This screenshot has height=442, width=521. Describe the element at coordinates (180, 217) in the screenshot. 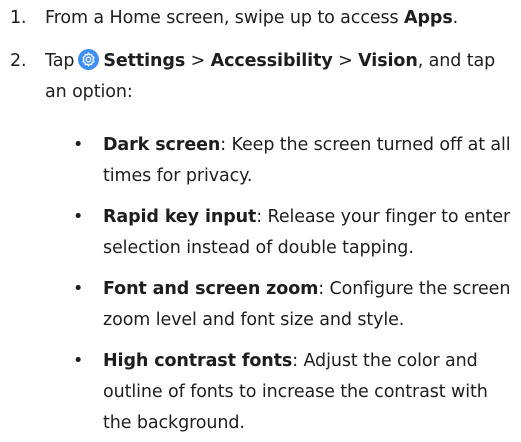

I see `option-title: Rapid key input` at that location.